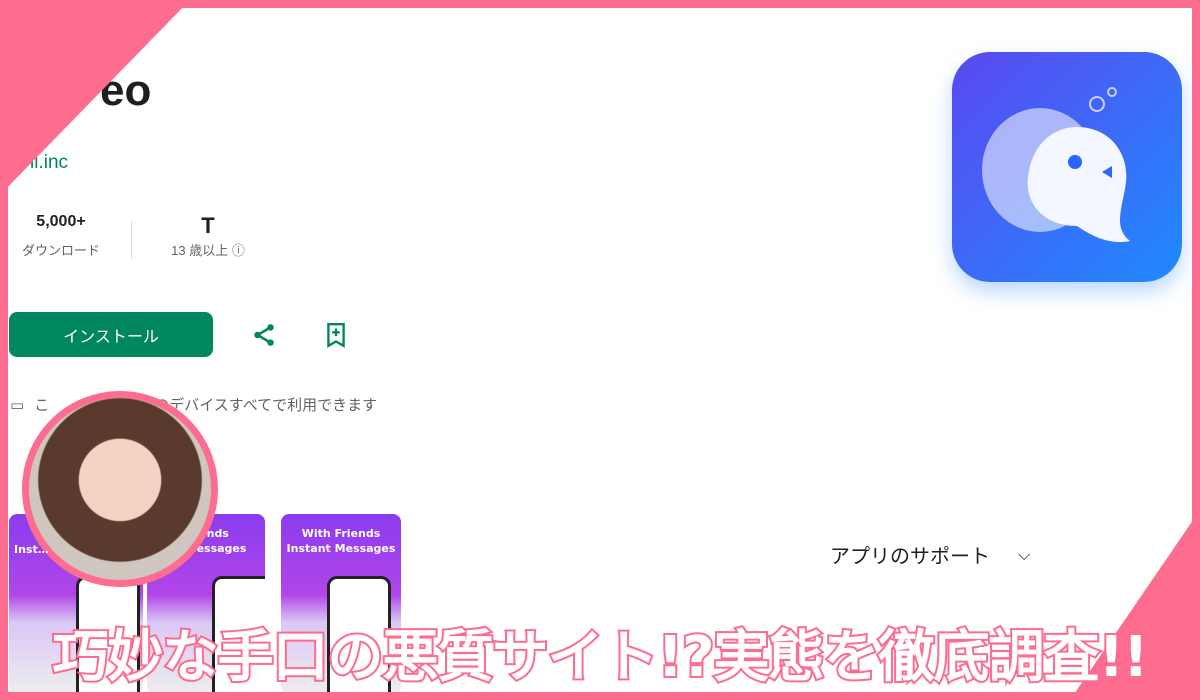 Image resolution: width=1200 pixels, height=700 pixels. Describe the element at coordinates (1024, 554) in the screenshot. I see `chevron-down-icon: ⌵` at that location.